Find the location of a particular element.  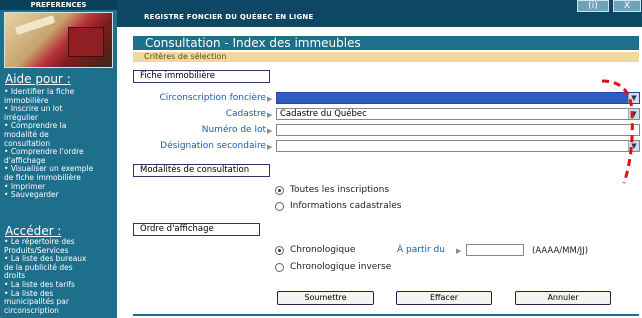

criteria-bar: Critères de sélection is located at coordinates (386, 57).